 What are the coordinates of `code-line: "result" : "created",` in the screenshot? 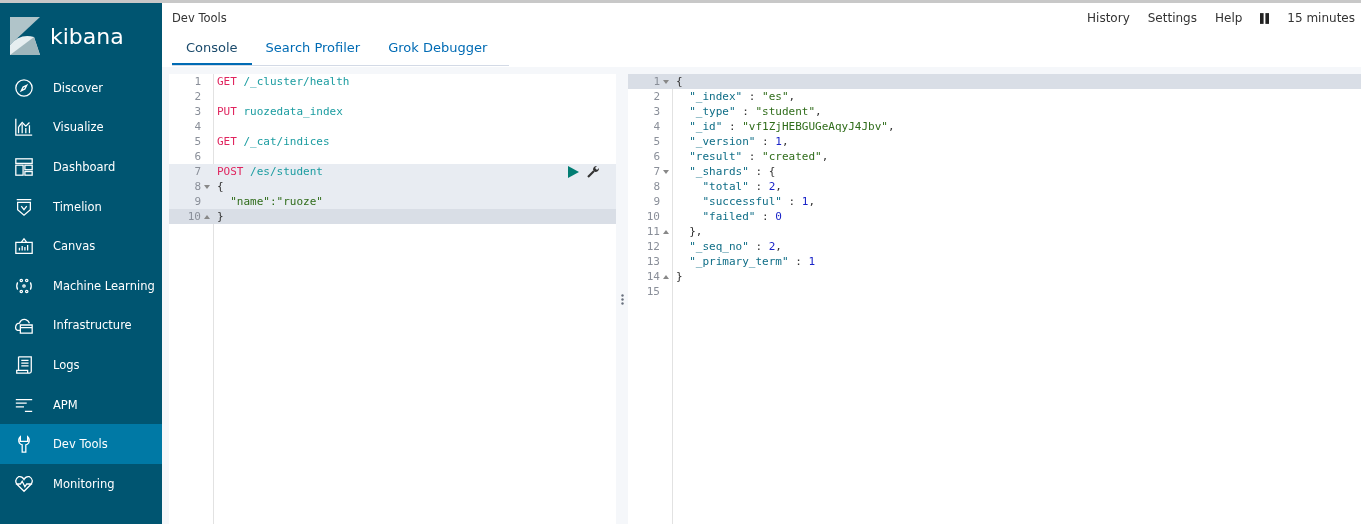 It's located at (758, 156).